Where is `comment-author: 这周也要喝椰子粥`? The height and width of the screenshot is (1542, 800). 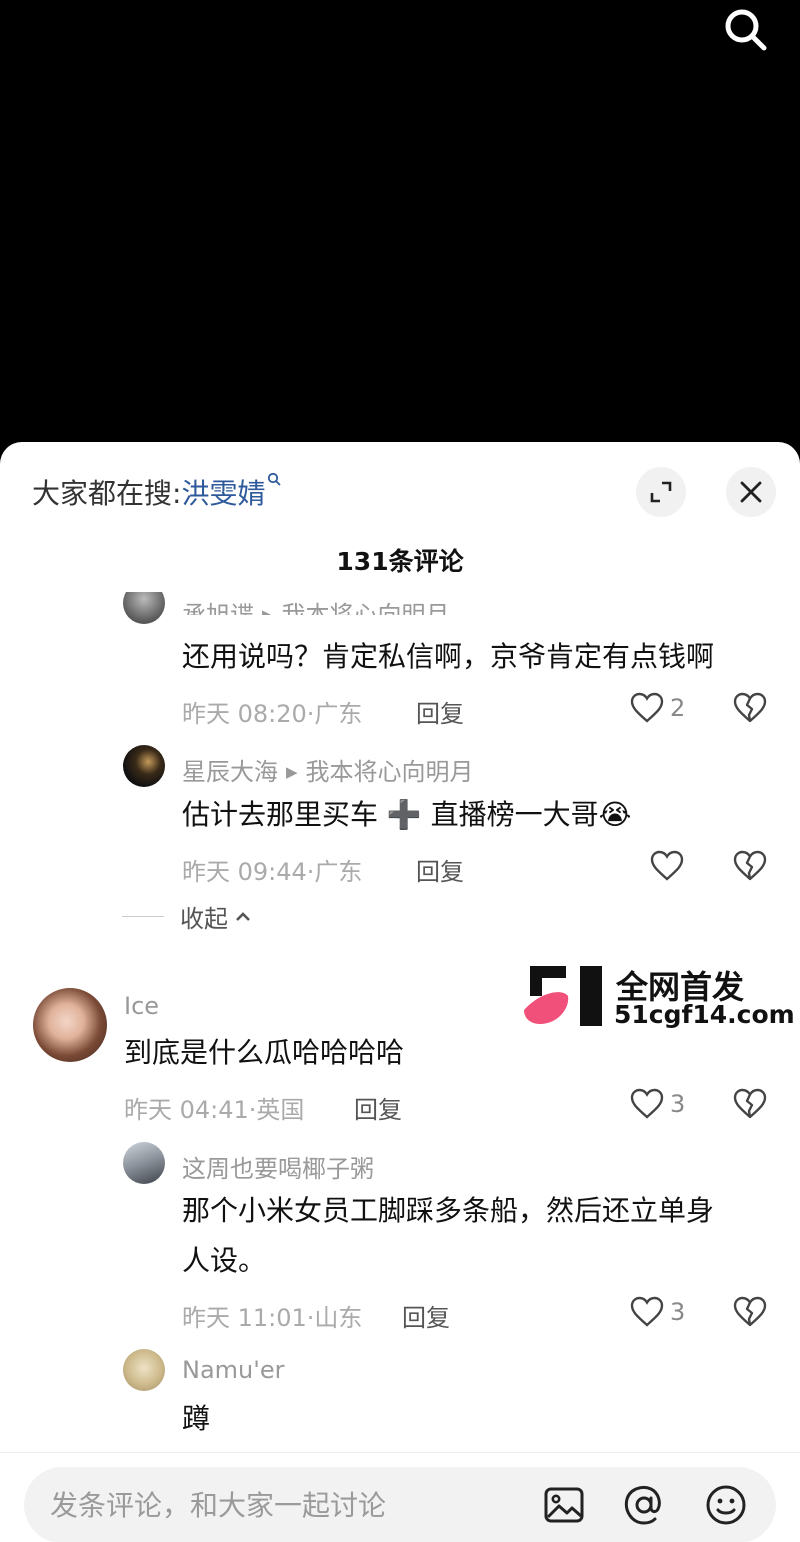
comment-author: 这周也要喝椰子粥 is located at coordinates (278, 1166).